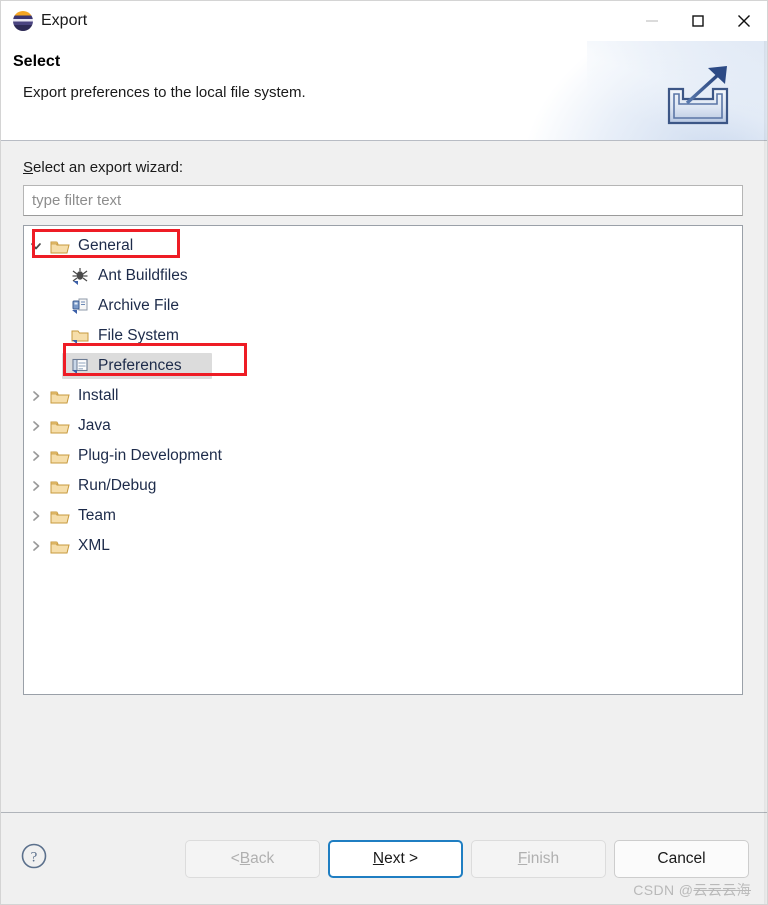 The image size is (768, 905). I want to click on back-button: < Back, so click(252, 858).